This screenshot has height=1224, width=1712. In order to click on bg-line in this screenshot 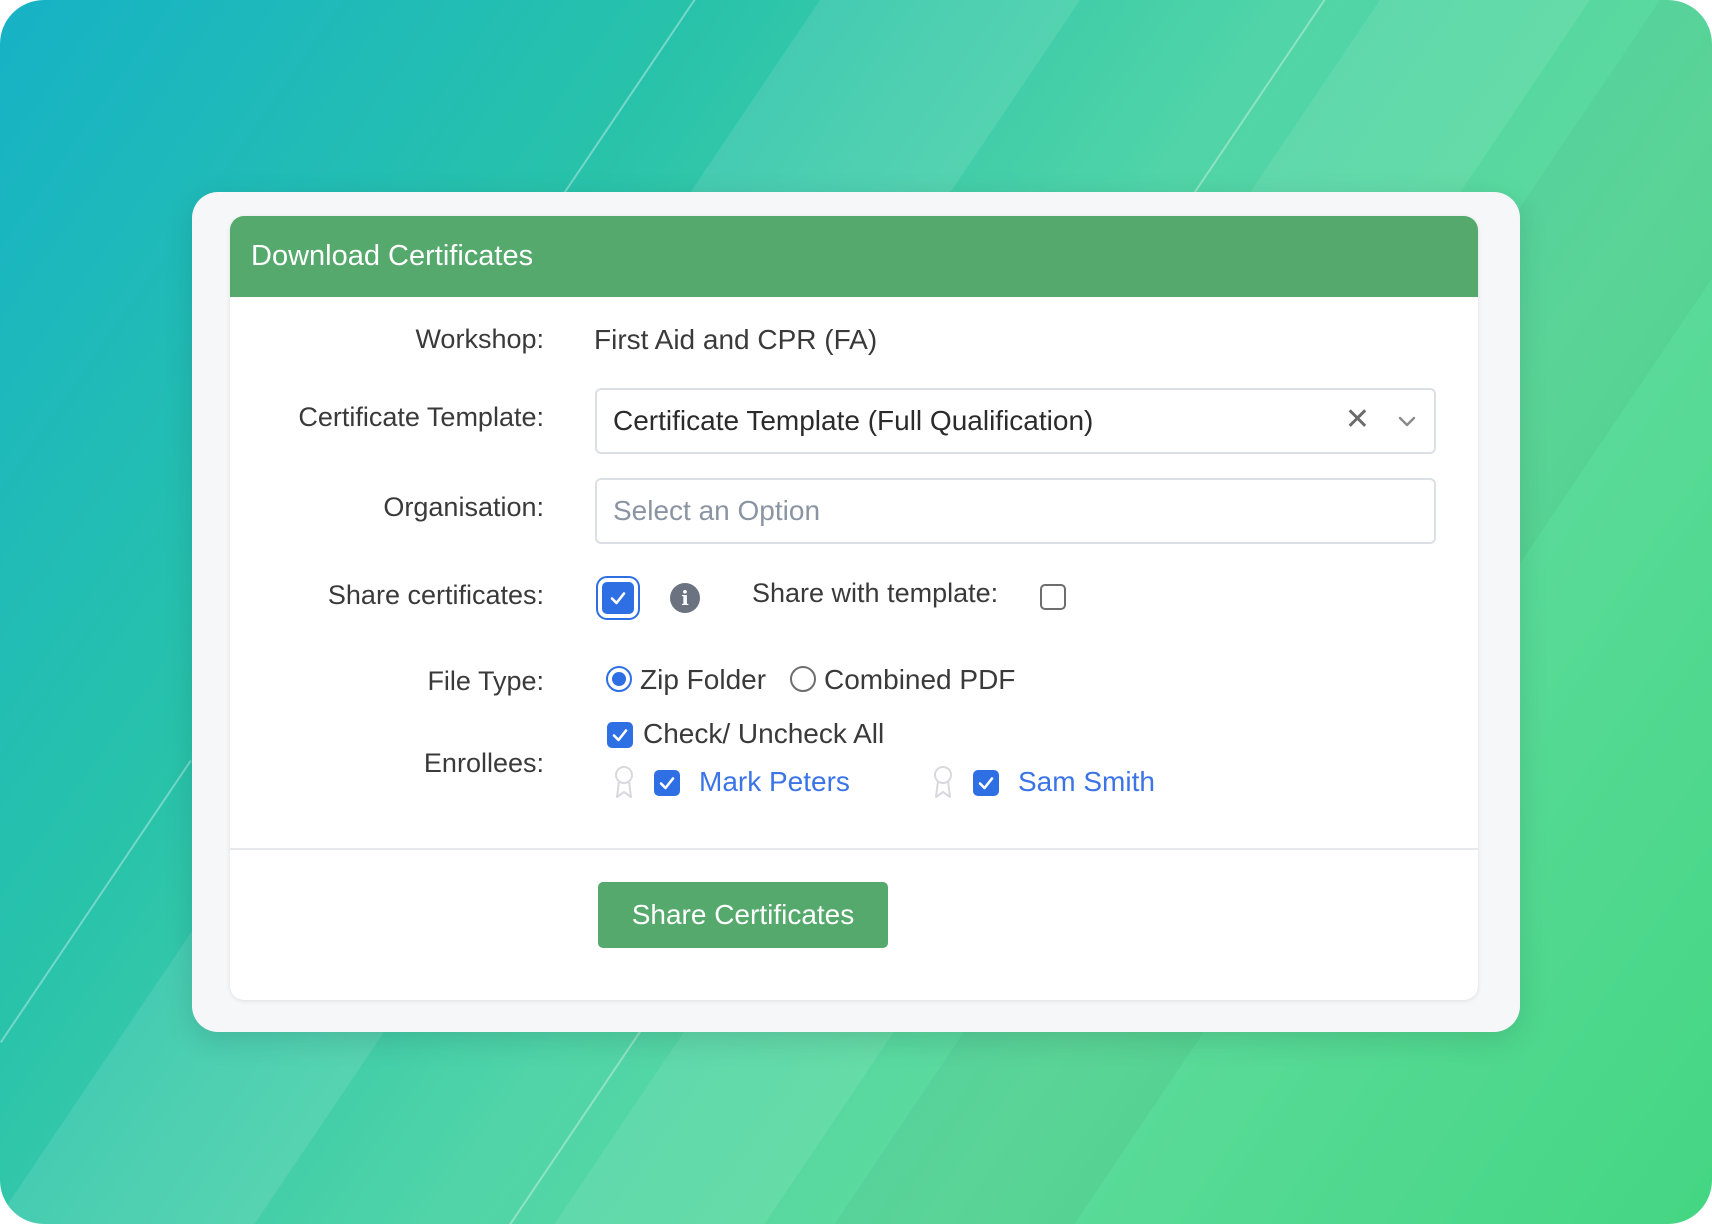, I will do `click(628, 103)`.